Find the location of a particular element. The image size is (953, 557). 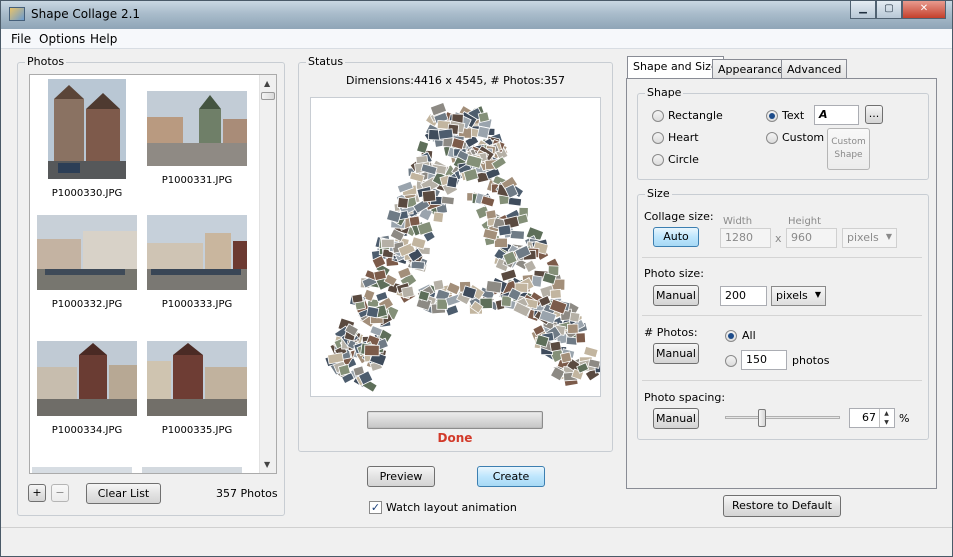

tab-advanced: Advanced is located at coordinates (814, 69).